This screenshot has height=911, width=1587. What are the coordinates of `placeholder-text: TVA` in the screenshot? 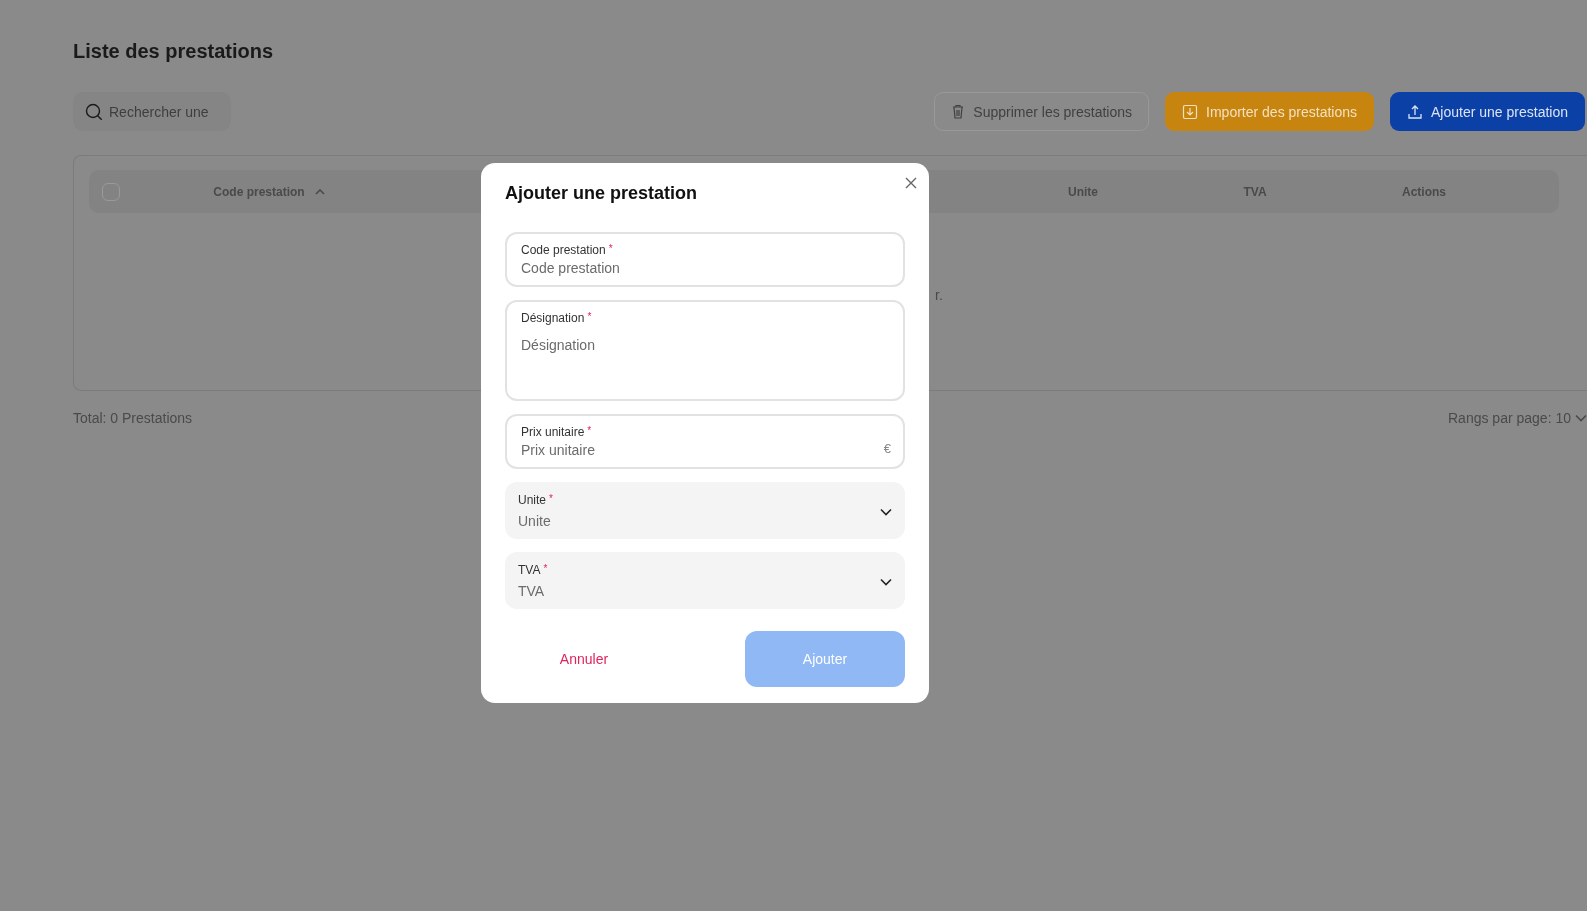 It's located at (531, 590).